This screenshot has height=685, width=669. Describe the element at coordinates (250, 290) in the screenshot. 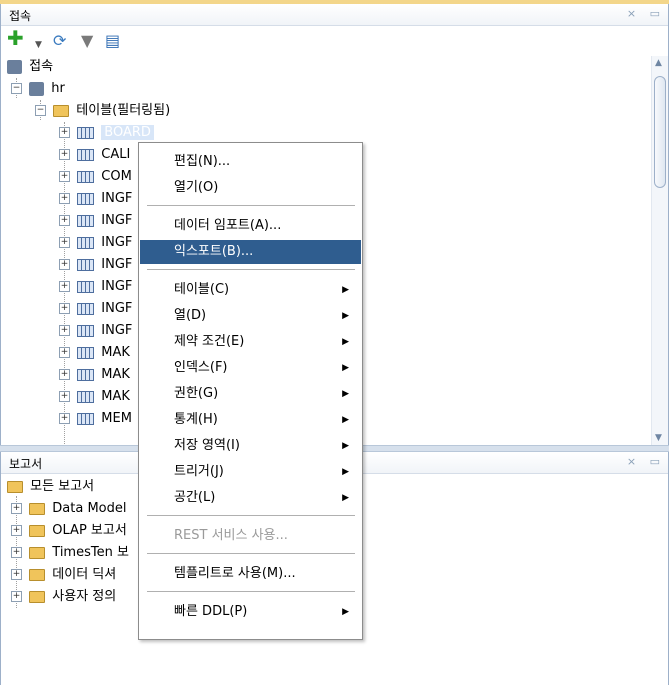

I see `menu-item-table: 테이블(C) ▶` at that location.